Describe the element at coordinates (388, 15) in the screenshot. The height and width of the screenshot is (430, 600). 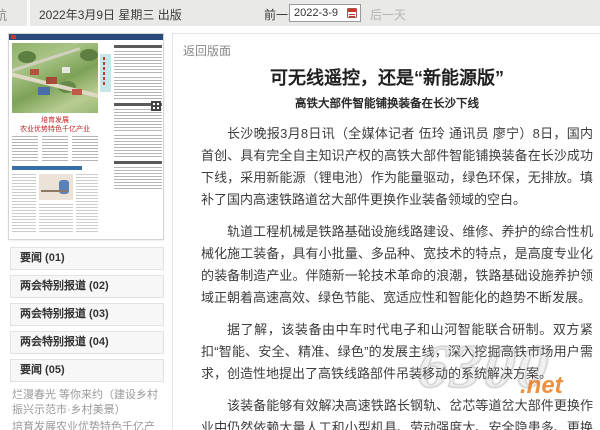
I see `next-day-button-disabled: 后一天` at that location.